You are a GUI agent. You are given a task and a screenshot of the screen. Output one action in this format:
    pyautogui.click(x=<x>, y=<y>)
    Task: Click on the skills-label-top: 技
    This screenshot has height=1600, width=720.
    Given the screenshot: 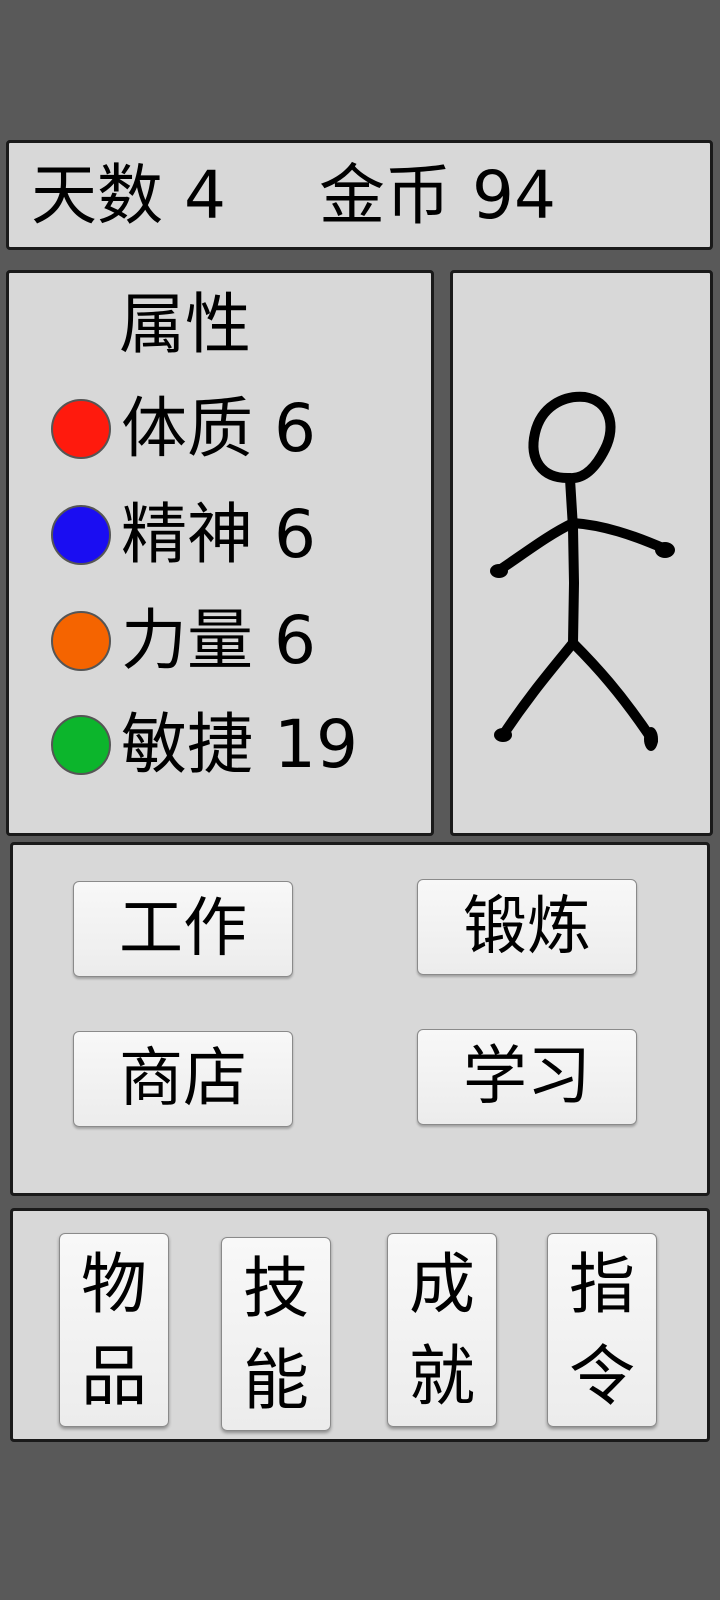 What is the action you would take?
    pyautogui.click(x=276, y=1288)
    